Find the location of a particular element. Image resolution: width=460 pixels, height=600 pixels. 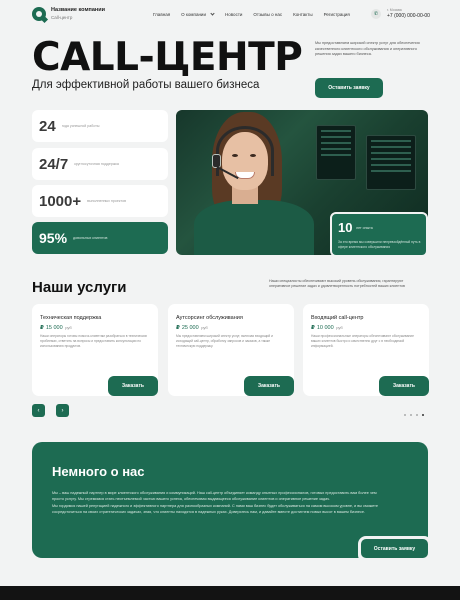

chevron-right-icon: › is located at coordinates (62, 410).